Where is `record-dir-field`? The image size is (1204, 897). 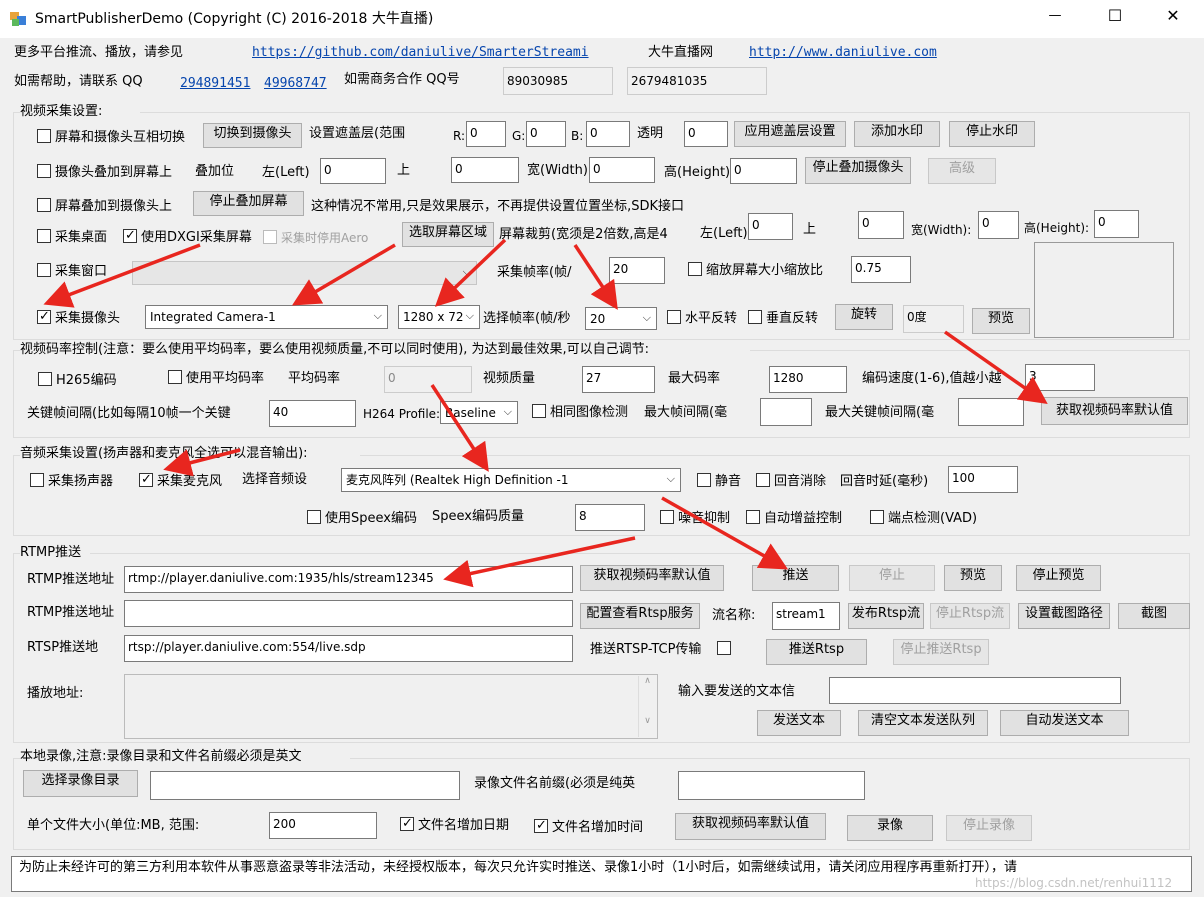
record-dir-field is located at coordinates (305, 785).